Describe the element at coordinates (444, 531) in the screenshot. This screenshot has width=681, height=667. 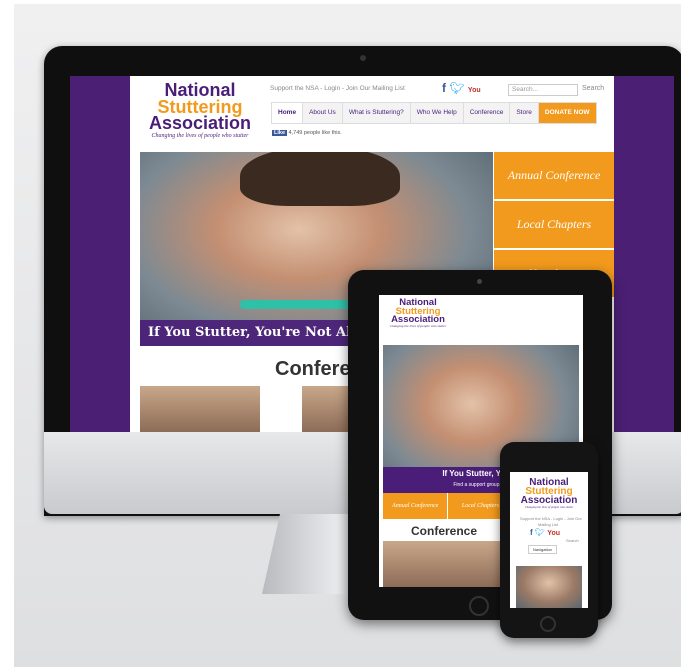
I see `tablet-section-heading: Conference` at that location.